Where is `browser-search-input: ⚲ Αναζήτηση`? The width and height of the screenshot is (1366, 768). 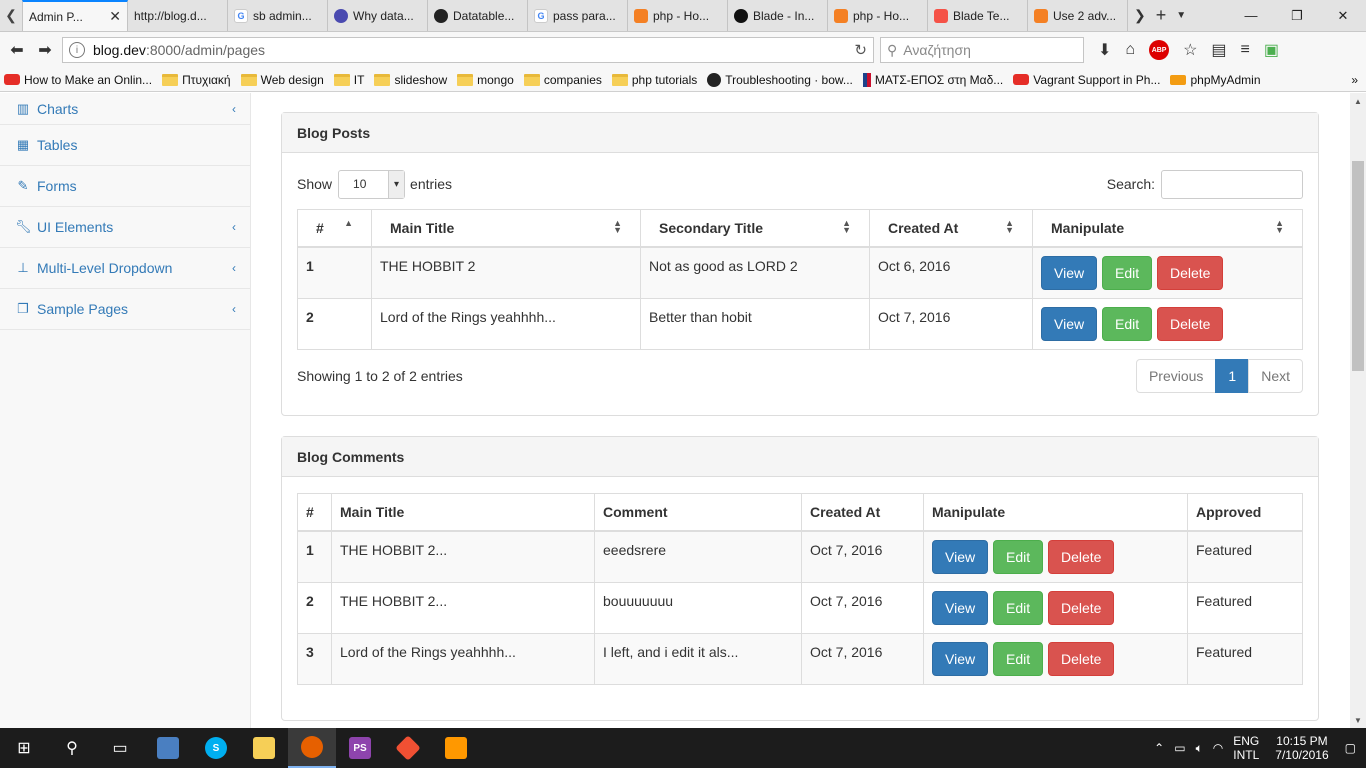
browser-search-input: ⚲ Αναζήτηση is located at coordinates (982, 50).